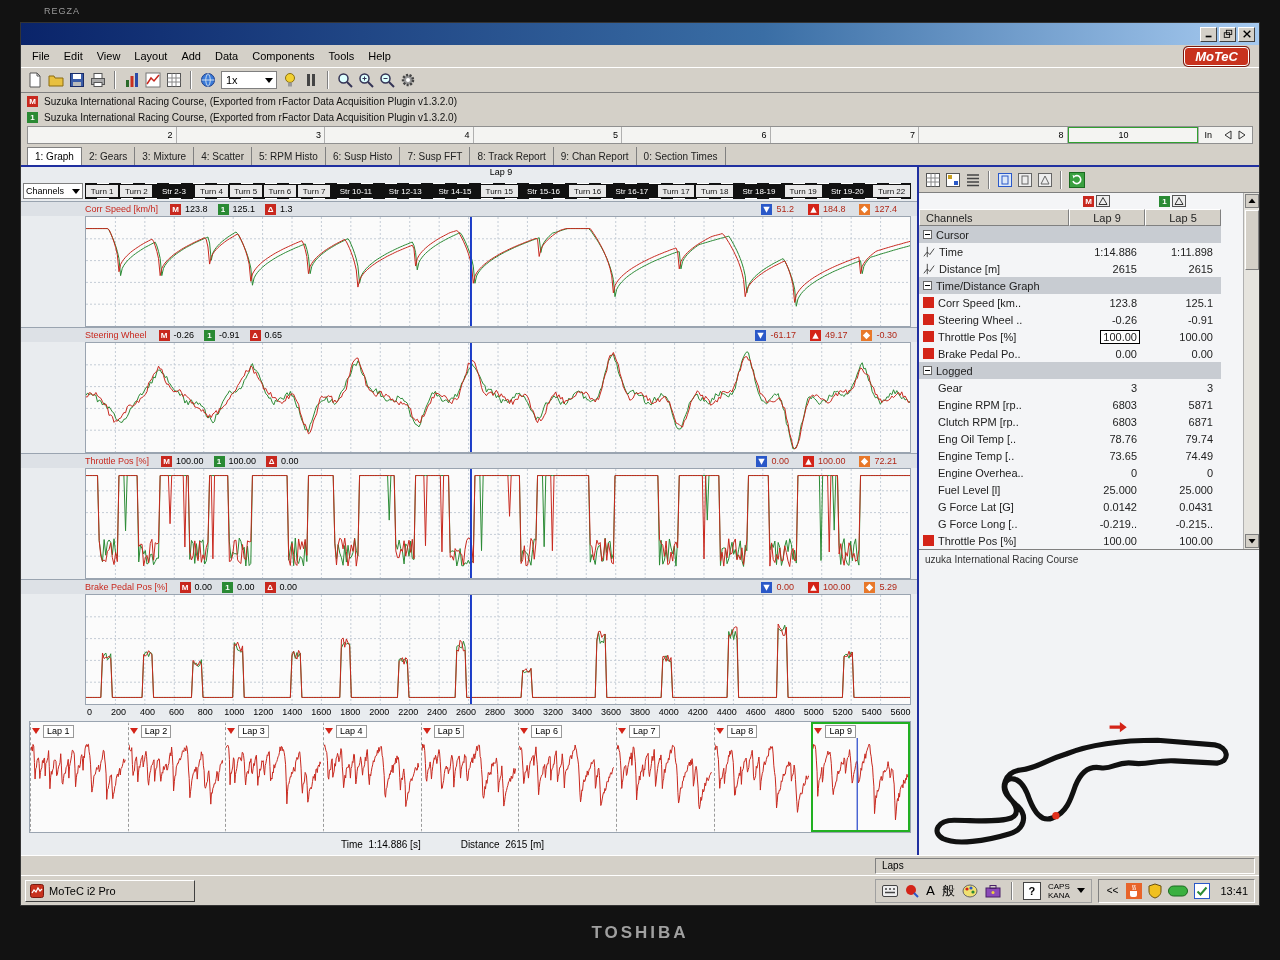 The image size is (1280, 960). I want to click on printer-icon, so click(98, 80).